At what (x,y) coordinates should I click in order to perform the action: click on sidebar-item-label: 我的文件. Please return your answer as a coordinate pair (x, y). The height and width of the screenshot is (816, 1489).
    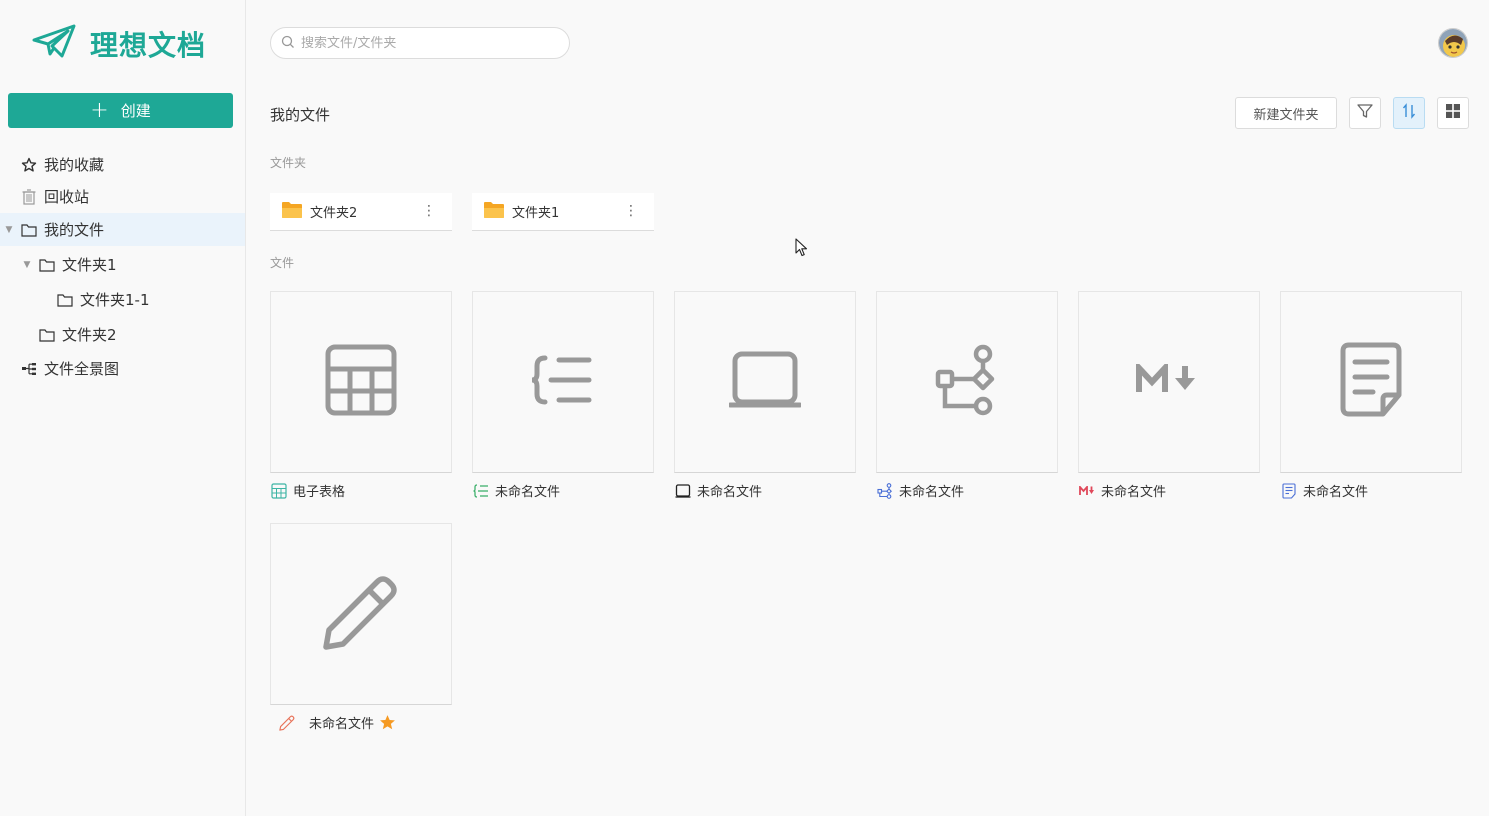
    Looking at the image, I should click on (74, 230).